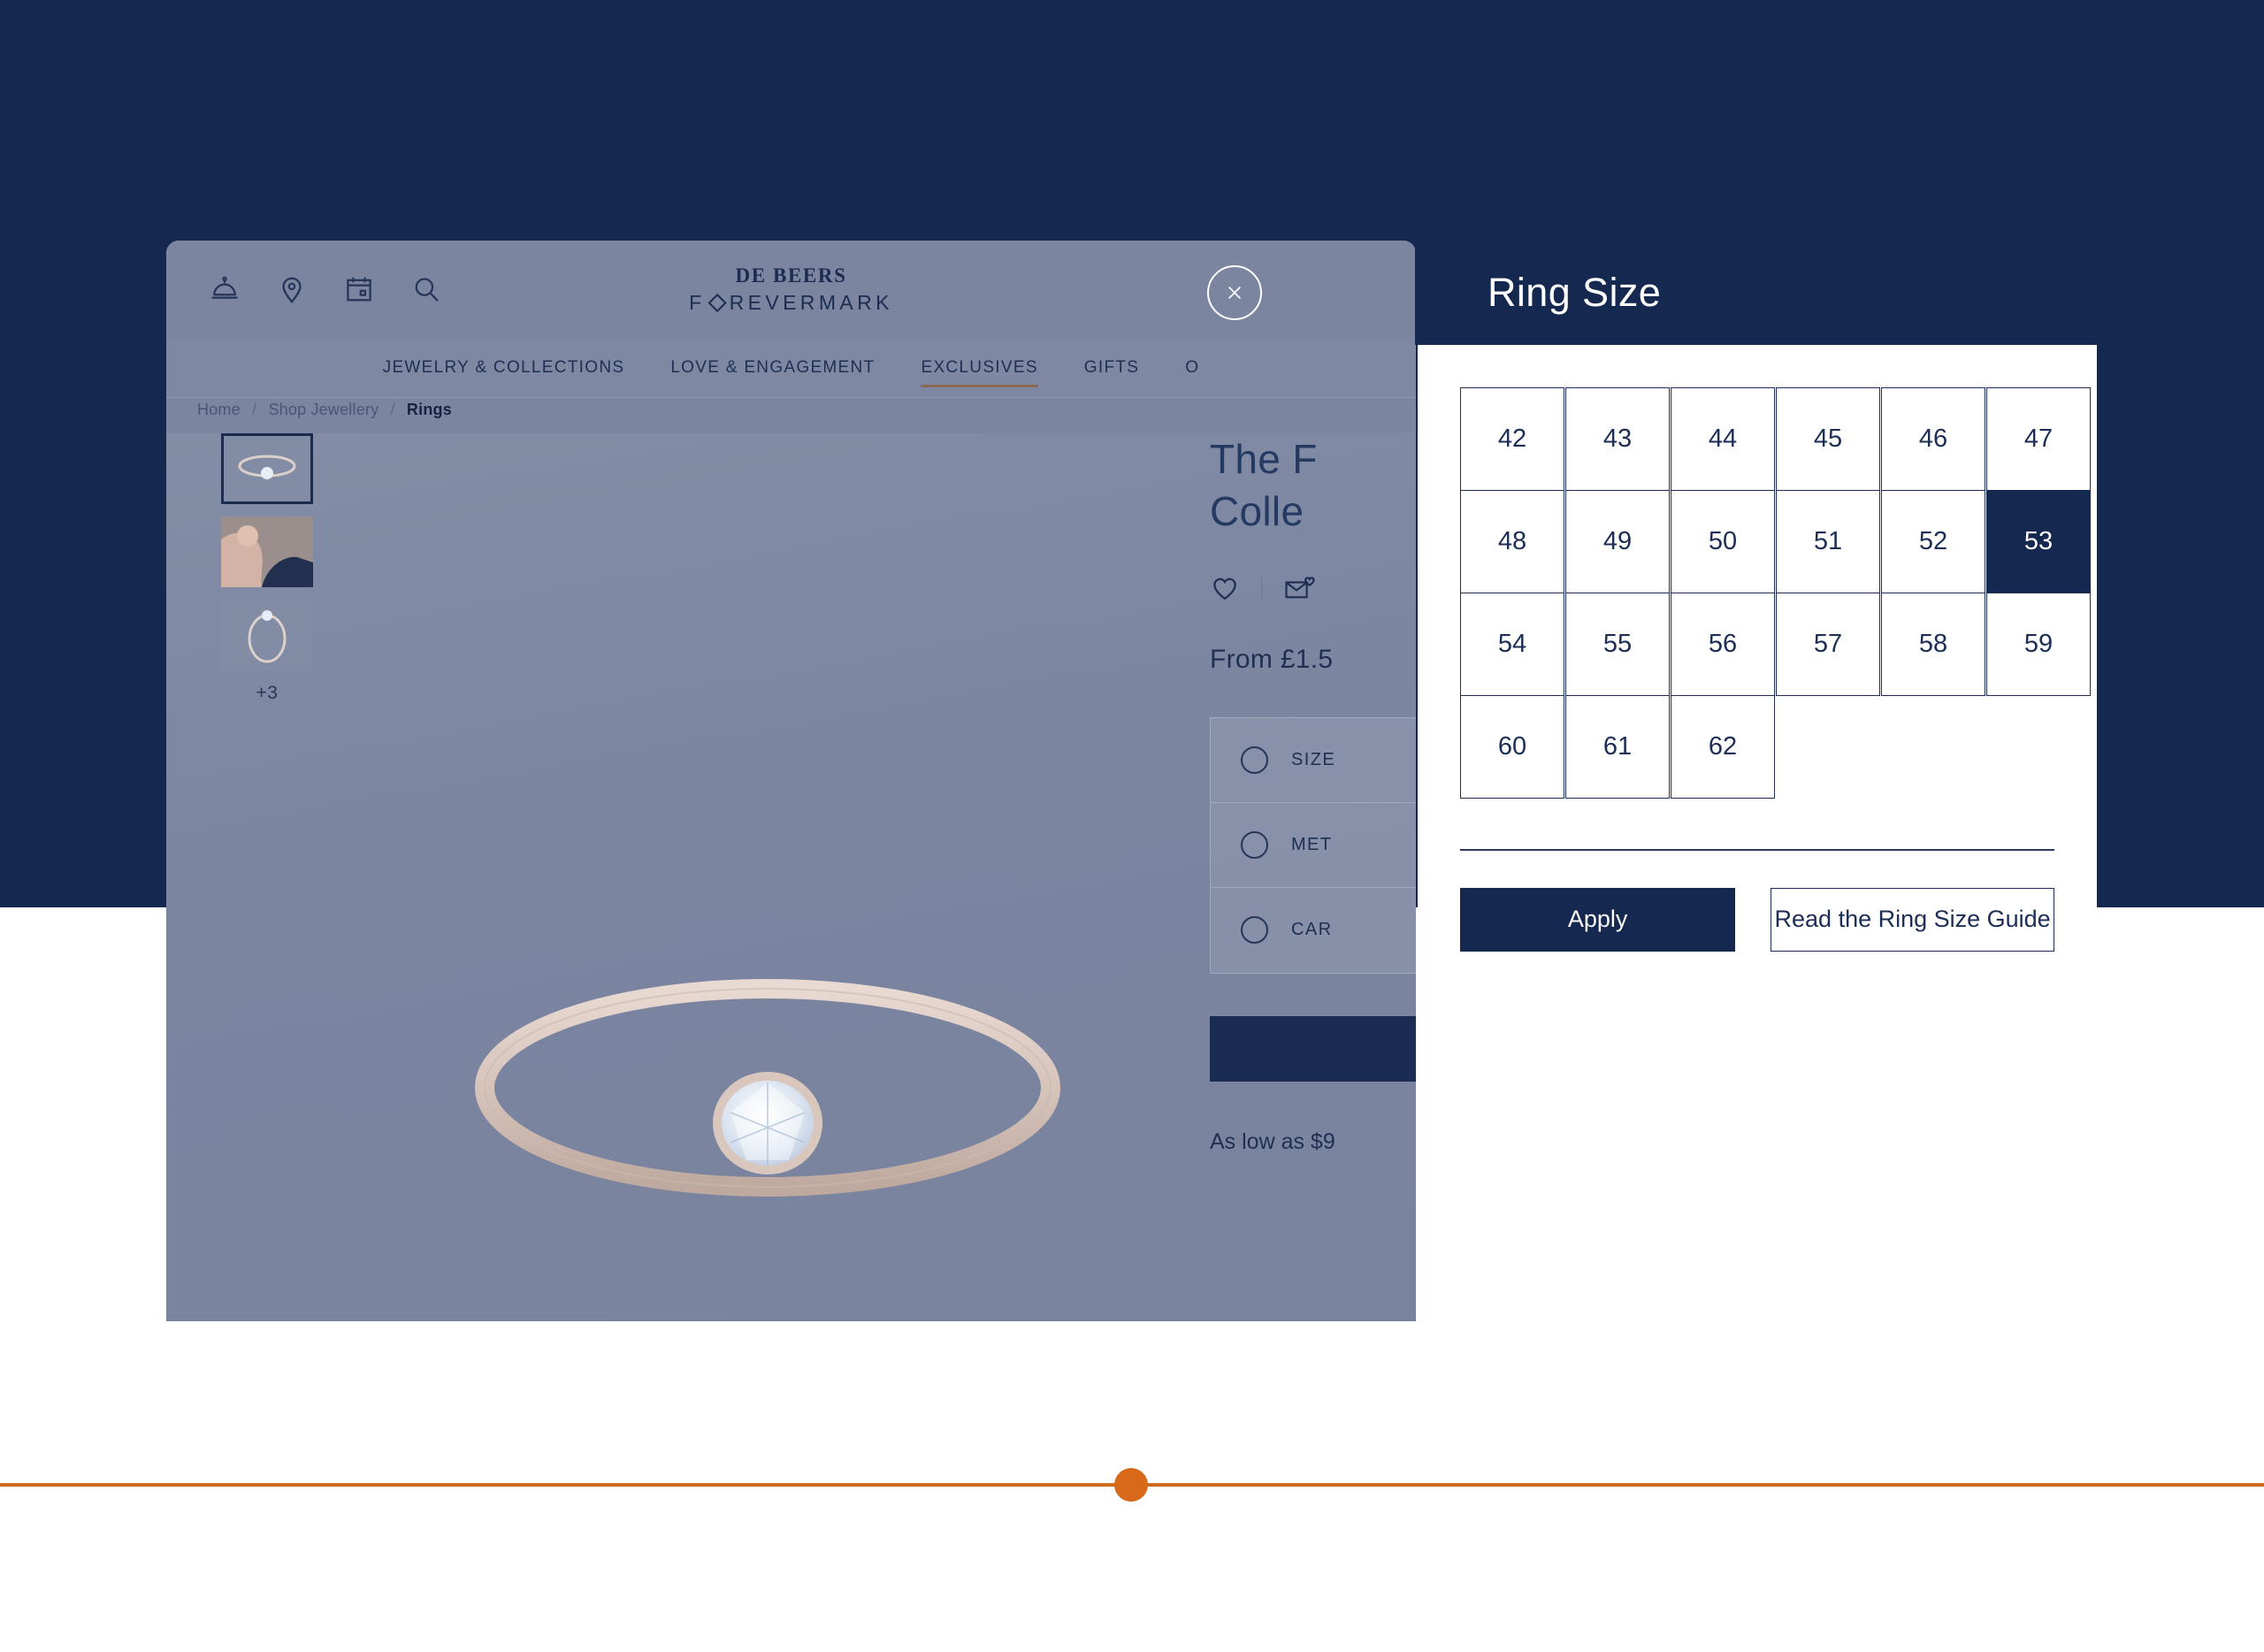  I want to click on product-title-line-2: Colle, so click(1257, 510).